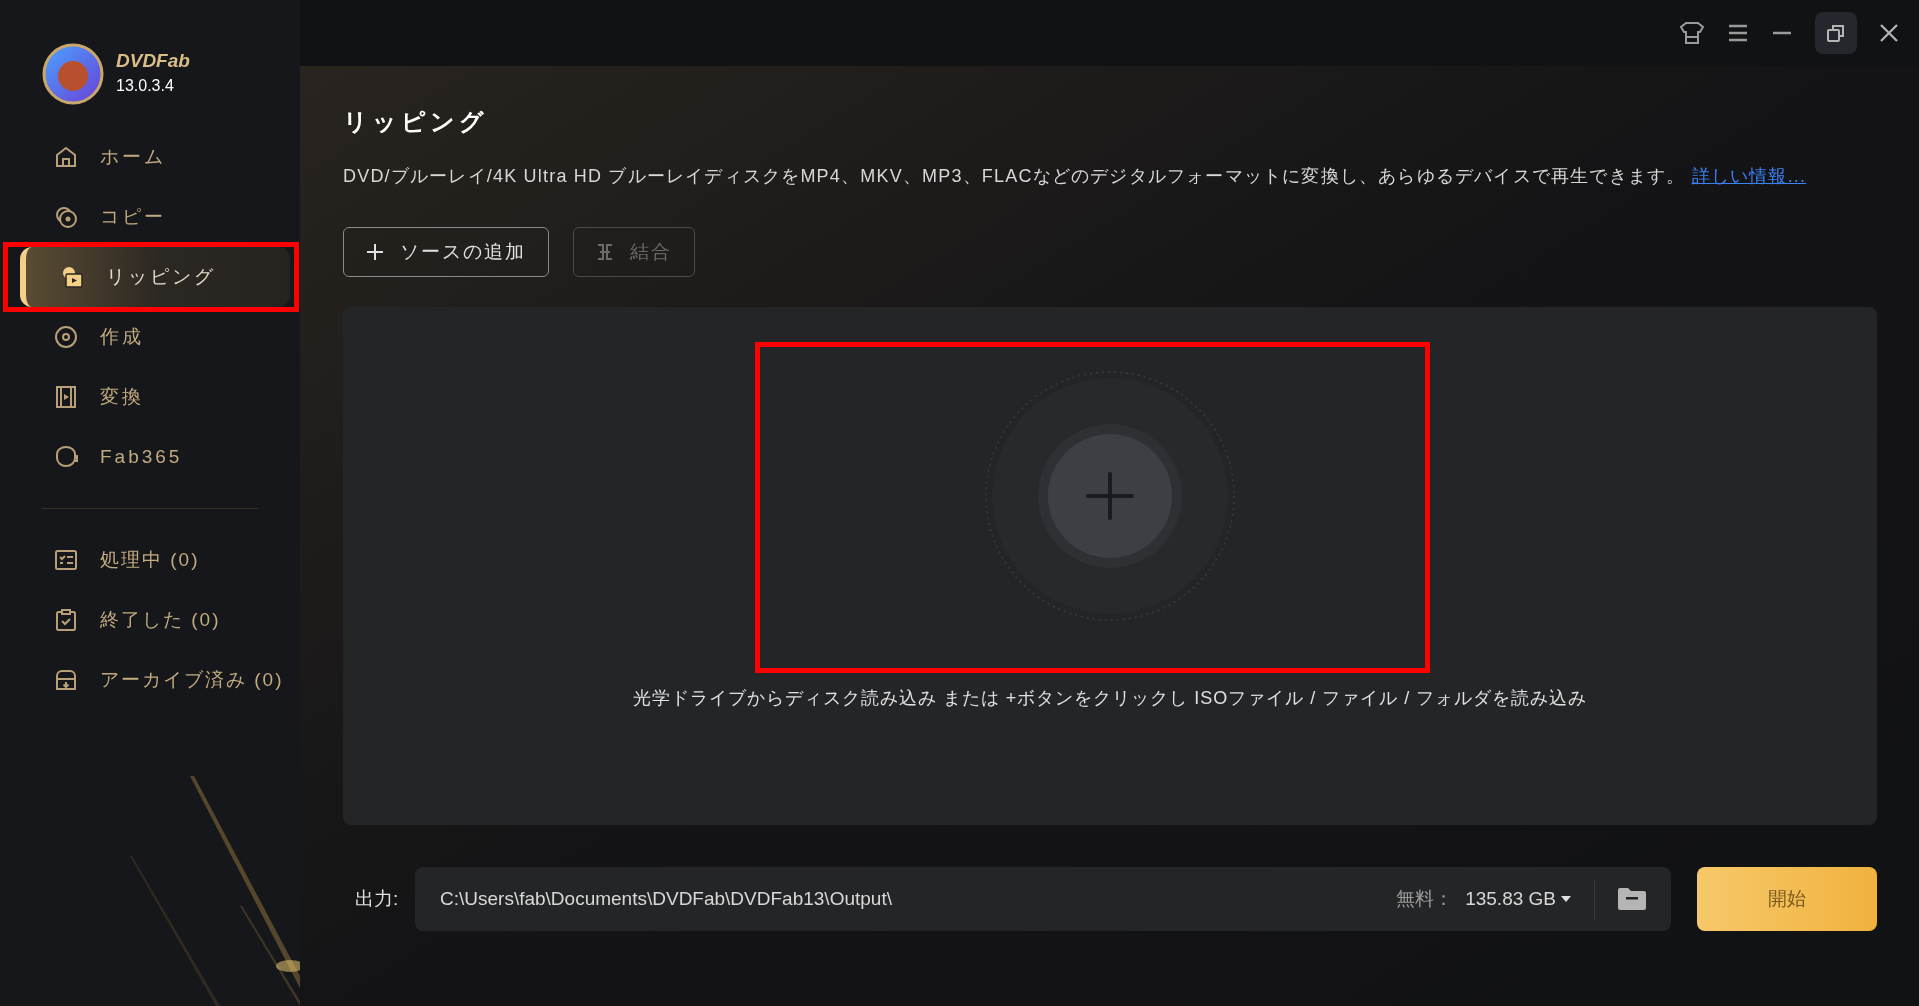 The width and height of the screenshot is (1919, 1006). Describe the element at coordinates (66, 397) in the screenshot. I see `film-icon` at that location.